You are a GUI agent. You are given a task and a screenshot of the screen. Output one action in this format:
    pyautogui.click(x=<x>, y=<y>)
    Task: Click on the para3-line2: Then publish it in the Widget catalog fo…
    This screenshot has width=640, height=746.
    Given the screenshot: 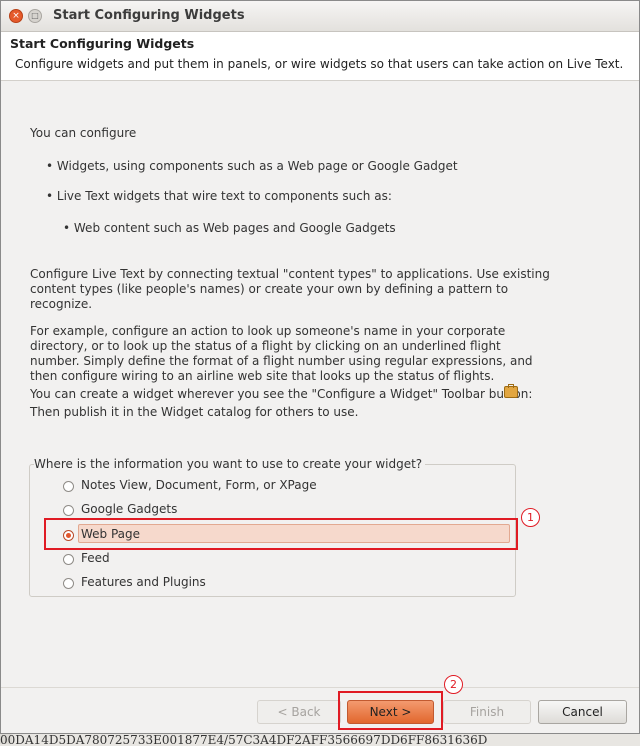 What is the action you would take?
    pyautogui.click(x=194, y=412)
    